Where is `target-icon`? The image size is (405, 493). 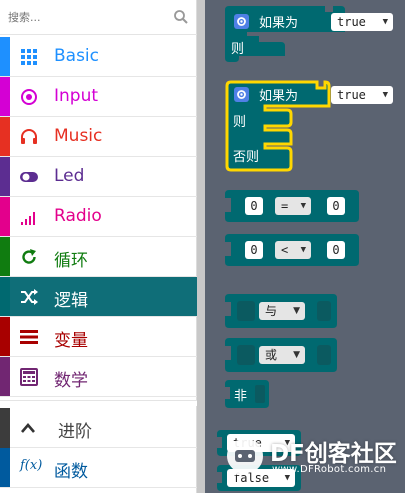
target-icon is located at coordinates (29, 97).